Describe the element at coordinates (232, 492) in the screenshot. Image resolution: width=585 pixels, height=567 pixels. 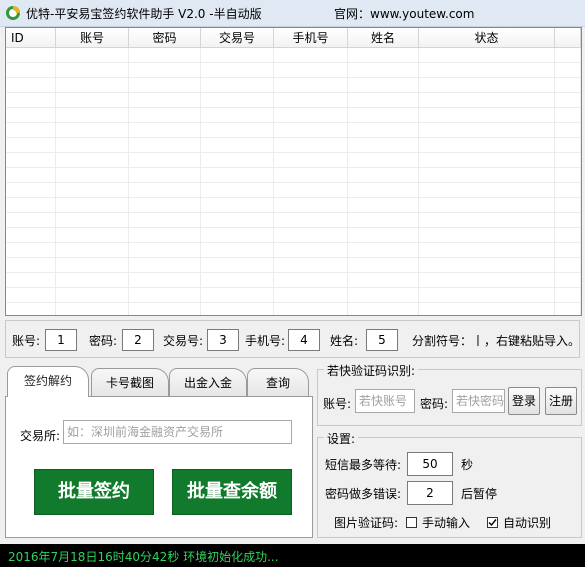
I see `batch-balance-button: 批量查余额` at that location.